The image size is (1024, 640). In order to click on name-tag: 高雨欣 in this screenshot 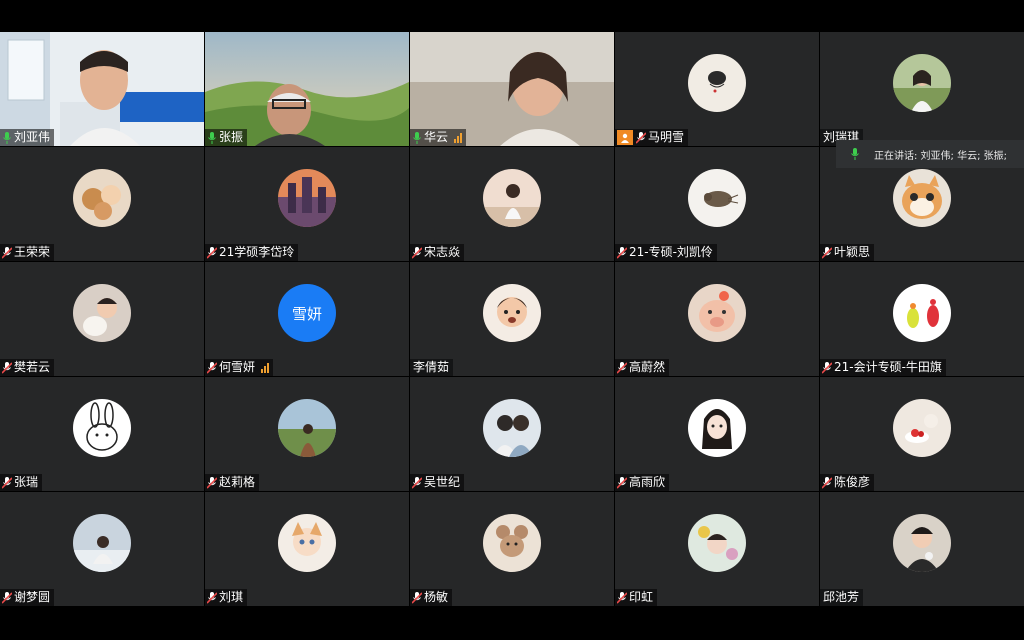, I will do `click(642, 482)`.